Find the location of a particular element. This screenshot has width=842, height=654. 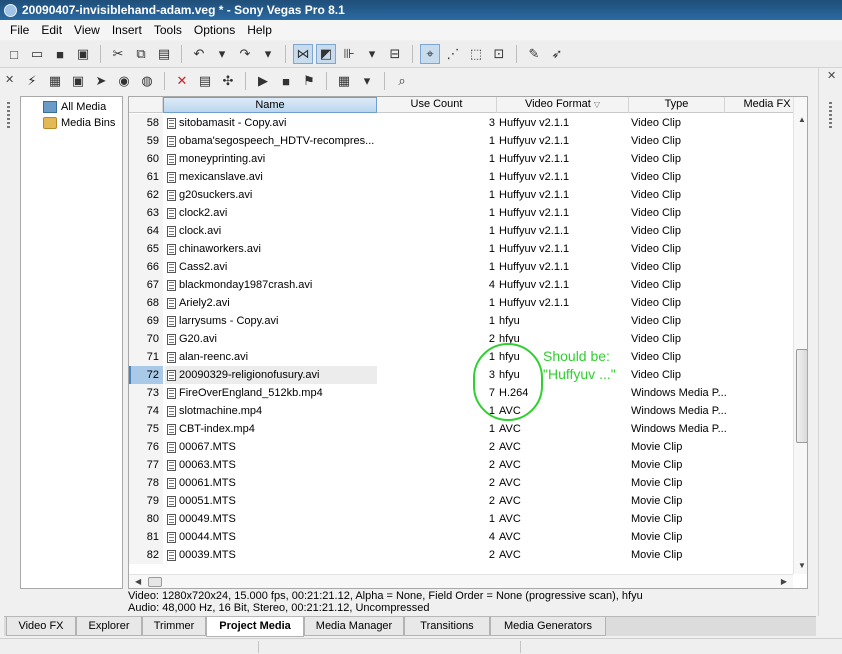

column-header-video-format: Video Format ▽ is located at coordinates (563, 105).